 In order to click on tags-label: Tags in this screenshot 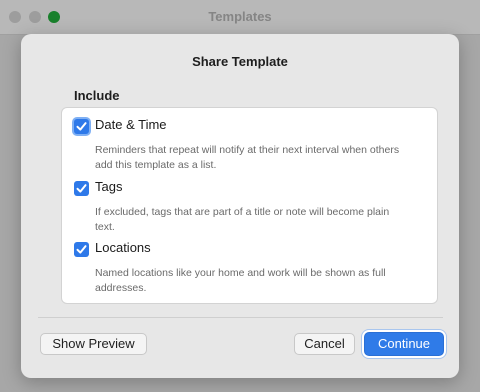, I will do `click(108, 186)`.